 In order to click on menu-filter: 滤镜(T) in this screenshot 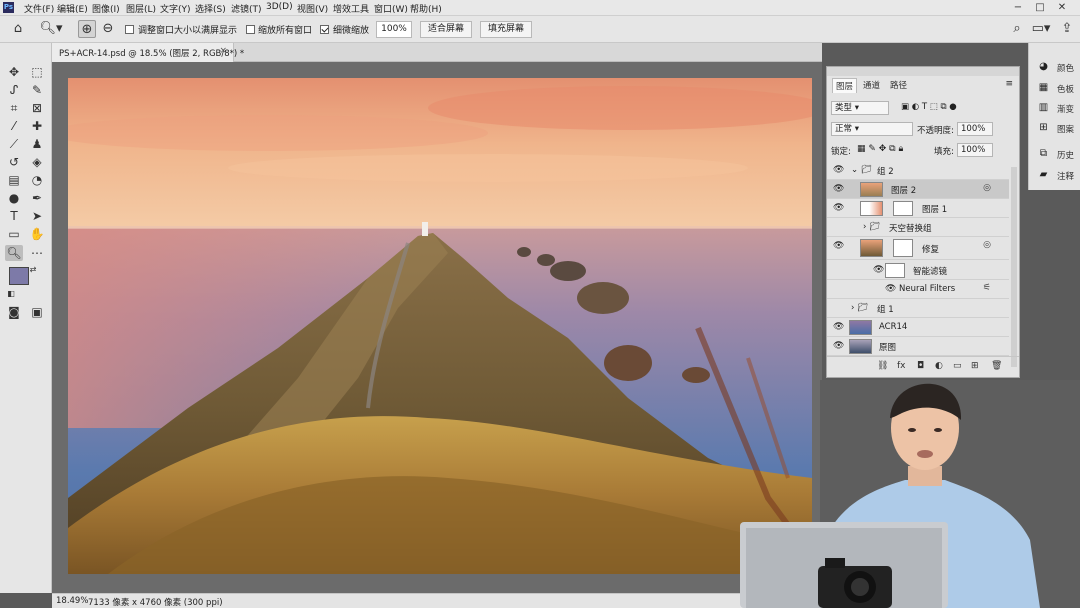, I will do `click(246, 8)`.